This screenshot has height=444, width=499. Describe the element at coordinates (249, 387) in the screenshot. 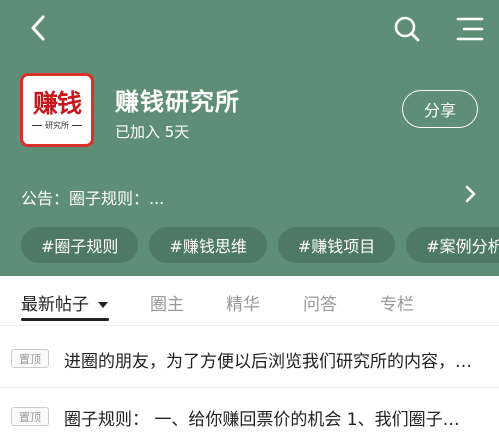

I see `post-divider` at that location.